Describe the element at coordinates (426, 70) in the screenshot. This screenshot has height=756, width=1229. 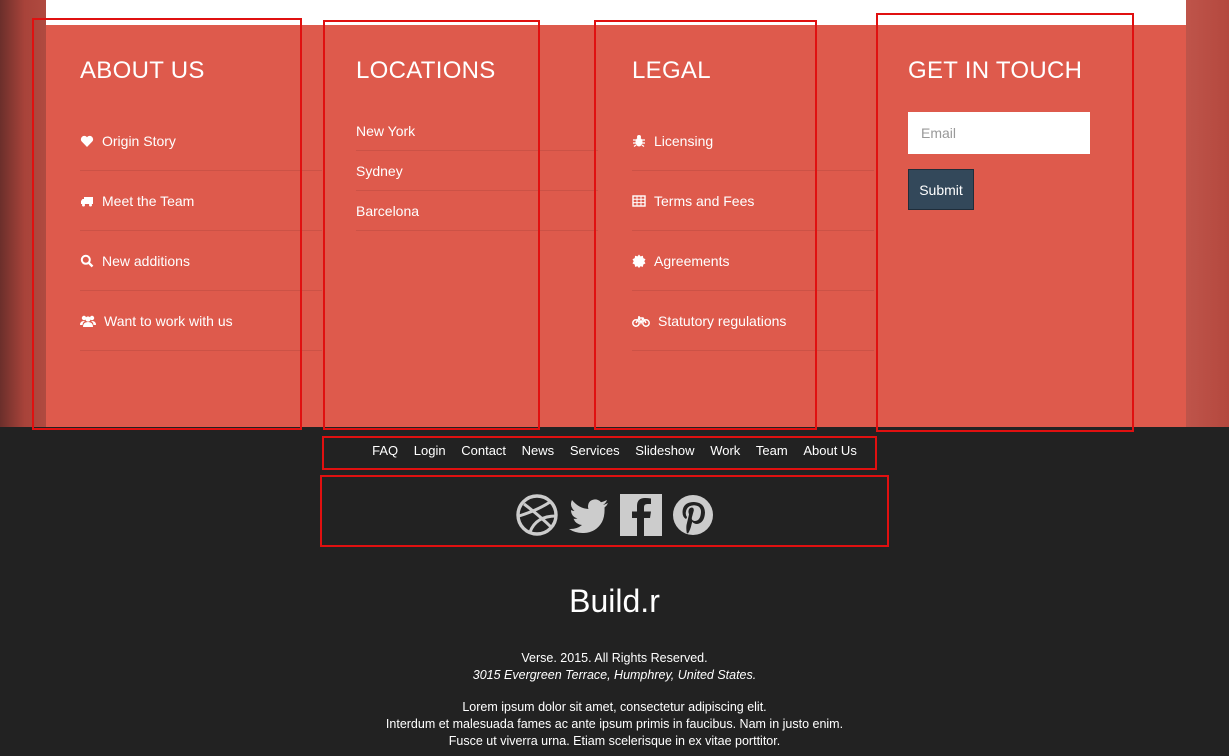
I see `locations-title: LOCATIONS` at that location.